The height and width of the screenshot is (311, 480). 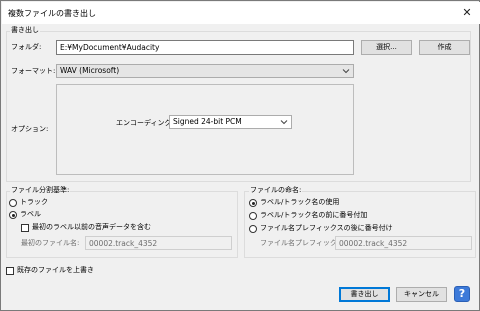 I want to click on use-name-radio, so click(x=253, y=203).